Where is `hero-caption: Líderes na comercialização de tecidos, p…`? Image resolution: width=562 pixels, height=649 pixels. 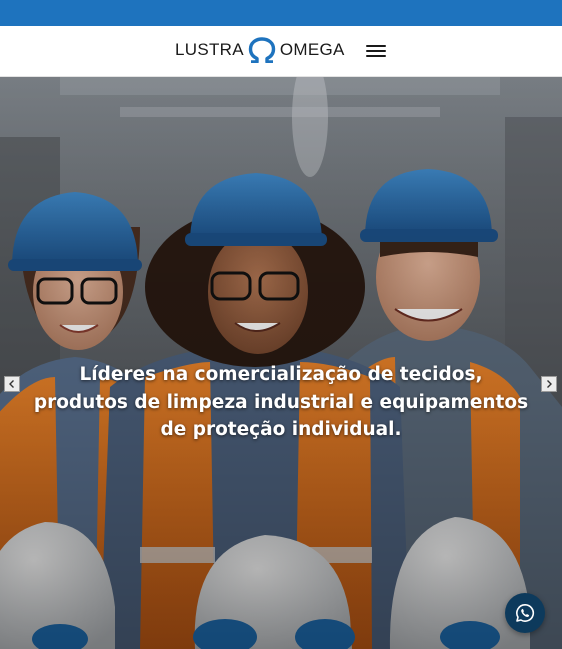 hero-caption: Líderes na comercialização de tecidos, p… is located at coordinates (281, 402).